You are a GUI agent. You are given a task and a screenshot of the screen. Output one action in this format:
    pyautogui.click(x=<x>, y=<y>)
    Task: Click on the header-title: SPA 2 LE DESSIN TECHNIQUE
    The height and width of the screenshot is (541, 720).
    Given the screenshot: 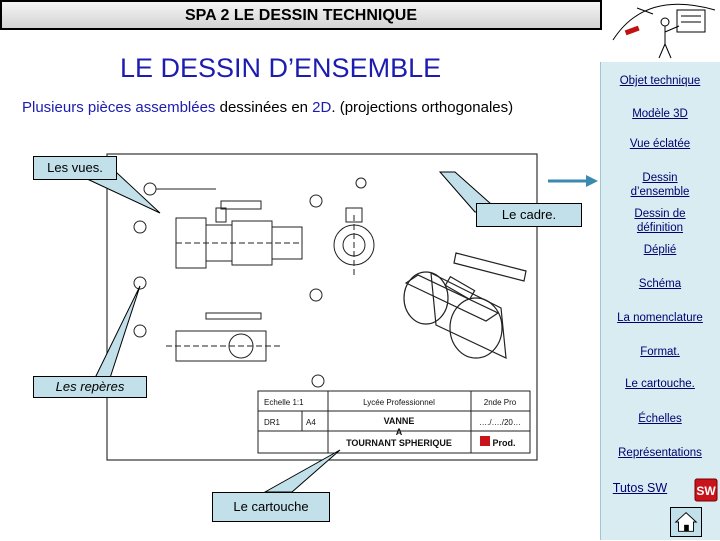 What is the action you would take?
    pyautogui.click(x=301, y=15)
    